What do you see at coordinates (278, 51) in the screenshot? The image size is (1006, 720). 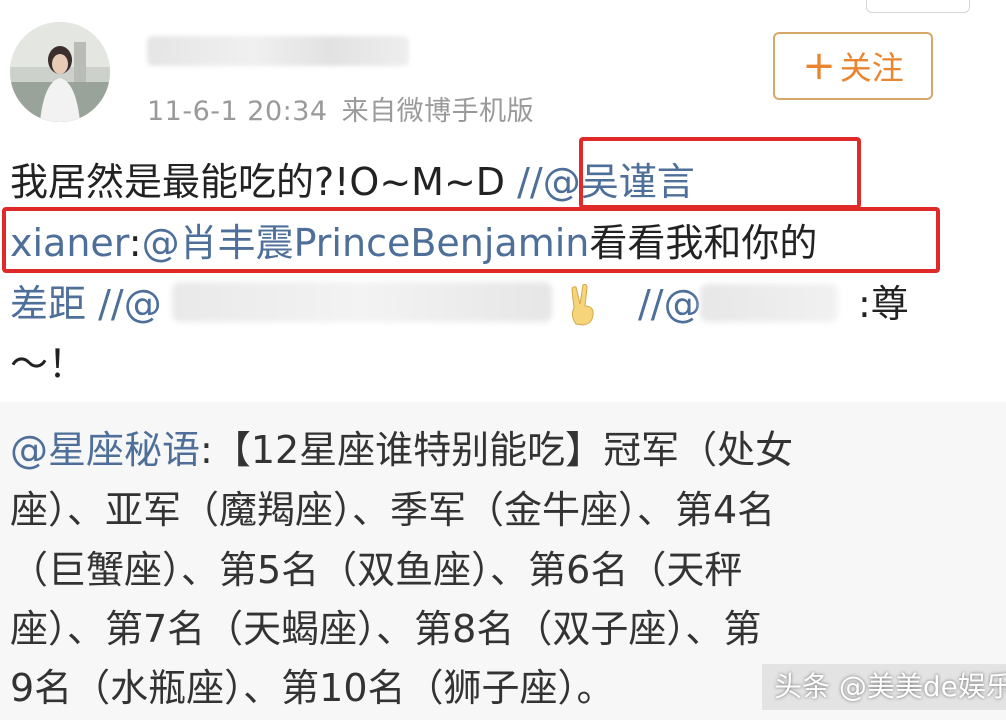 I see `username-blurred` at bounding box center [278, 51].